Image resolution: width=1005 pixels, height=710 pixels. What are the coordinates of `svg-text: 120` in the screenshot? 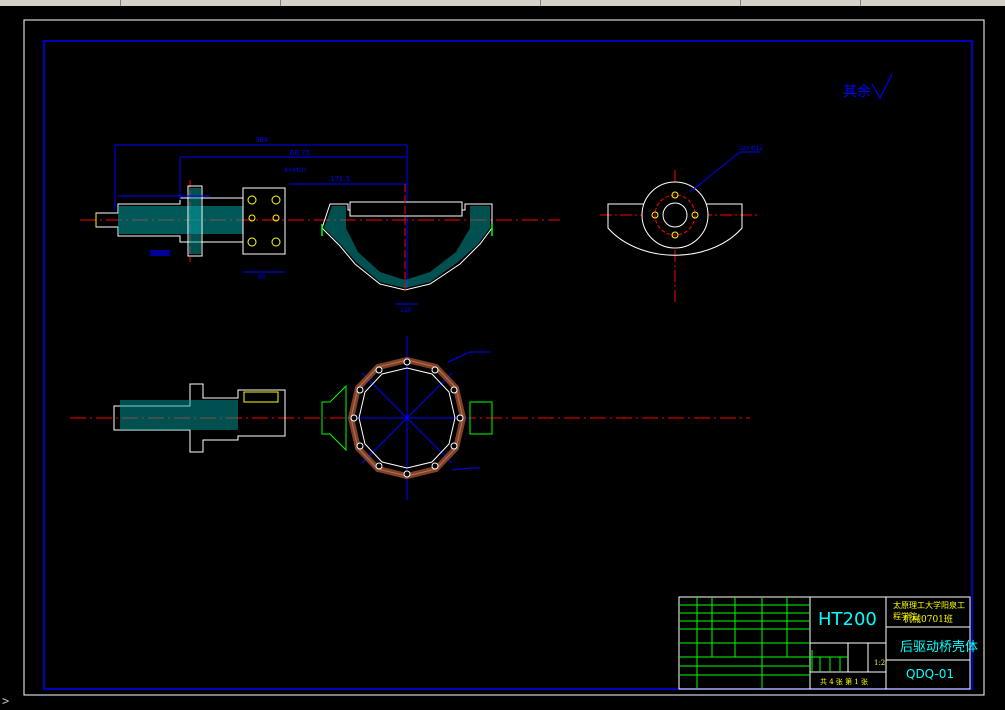 It's located at (406, 310).